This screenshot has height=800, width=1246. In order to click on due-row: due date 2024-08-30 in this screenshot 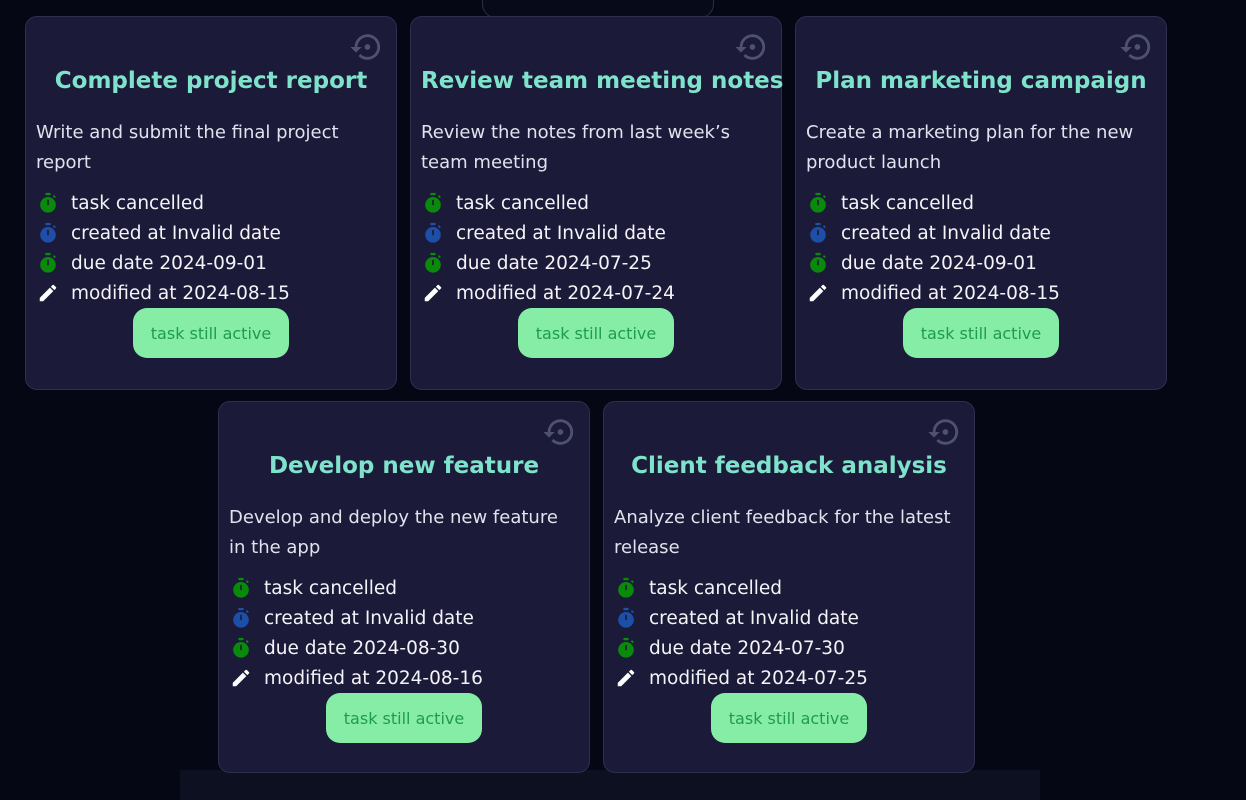, I will do `click(404, 648)`.